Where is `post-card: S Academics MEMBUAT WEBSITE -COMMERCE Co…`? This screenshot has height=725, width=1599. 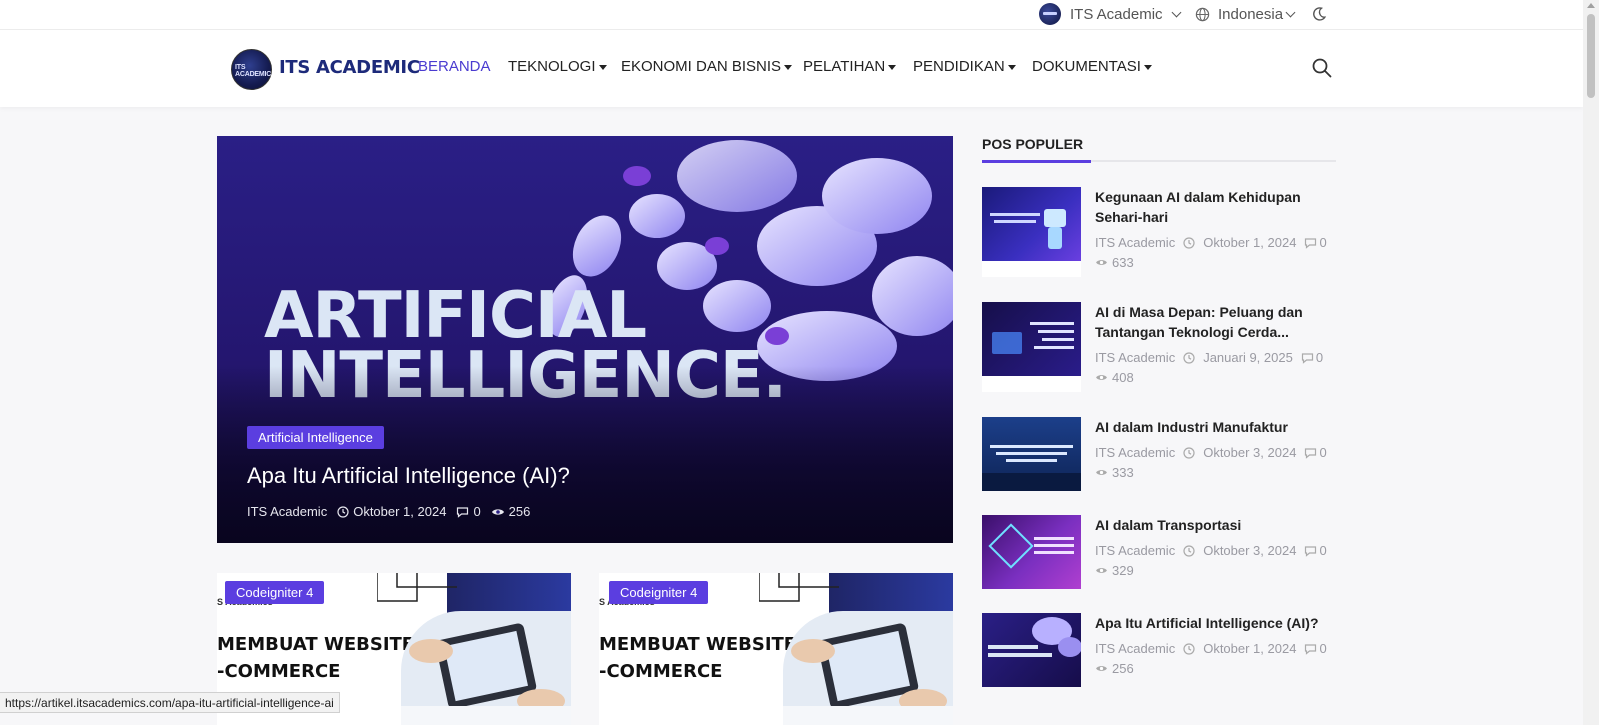 post-card: S Academics MEMBUAT WEBSITE -COMMERCE Co… is located at coordinates (776, 649).